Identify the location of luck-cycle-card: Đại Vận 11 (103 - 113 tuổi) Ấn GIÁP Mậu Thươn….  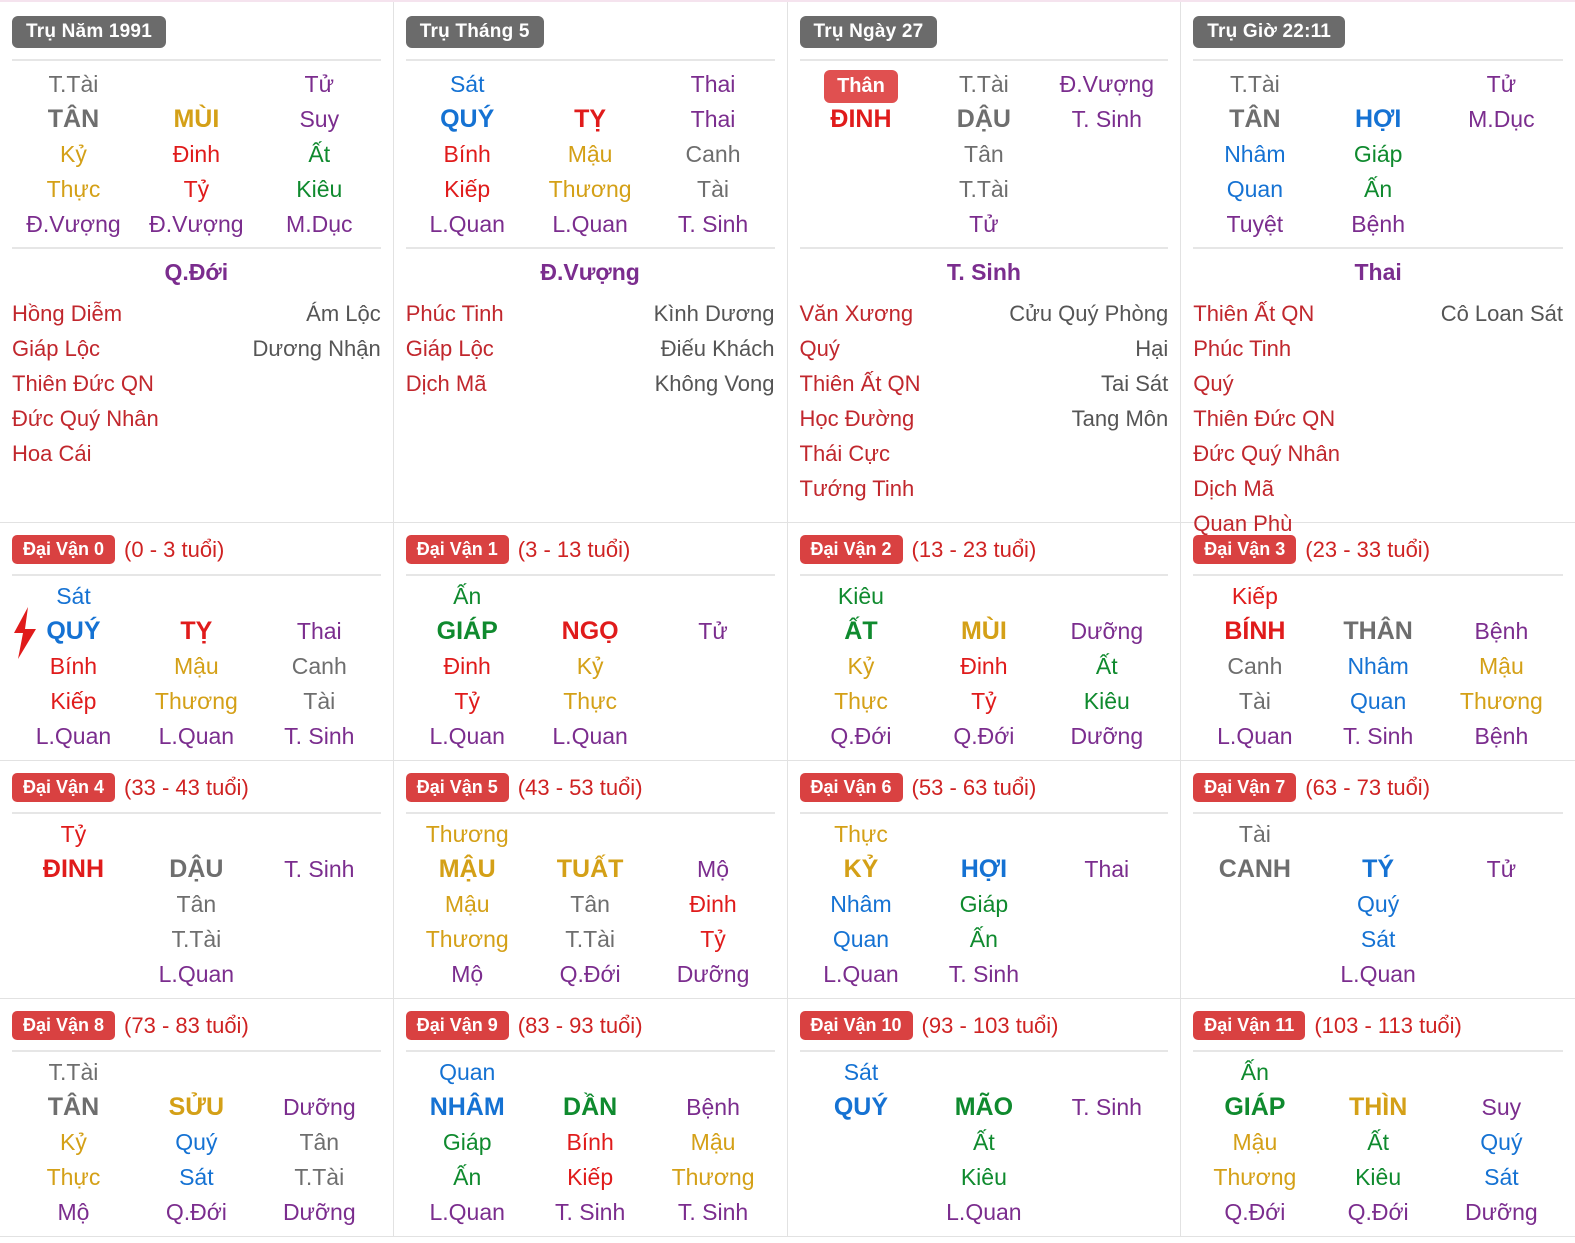
(1378, 1118).